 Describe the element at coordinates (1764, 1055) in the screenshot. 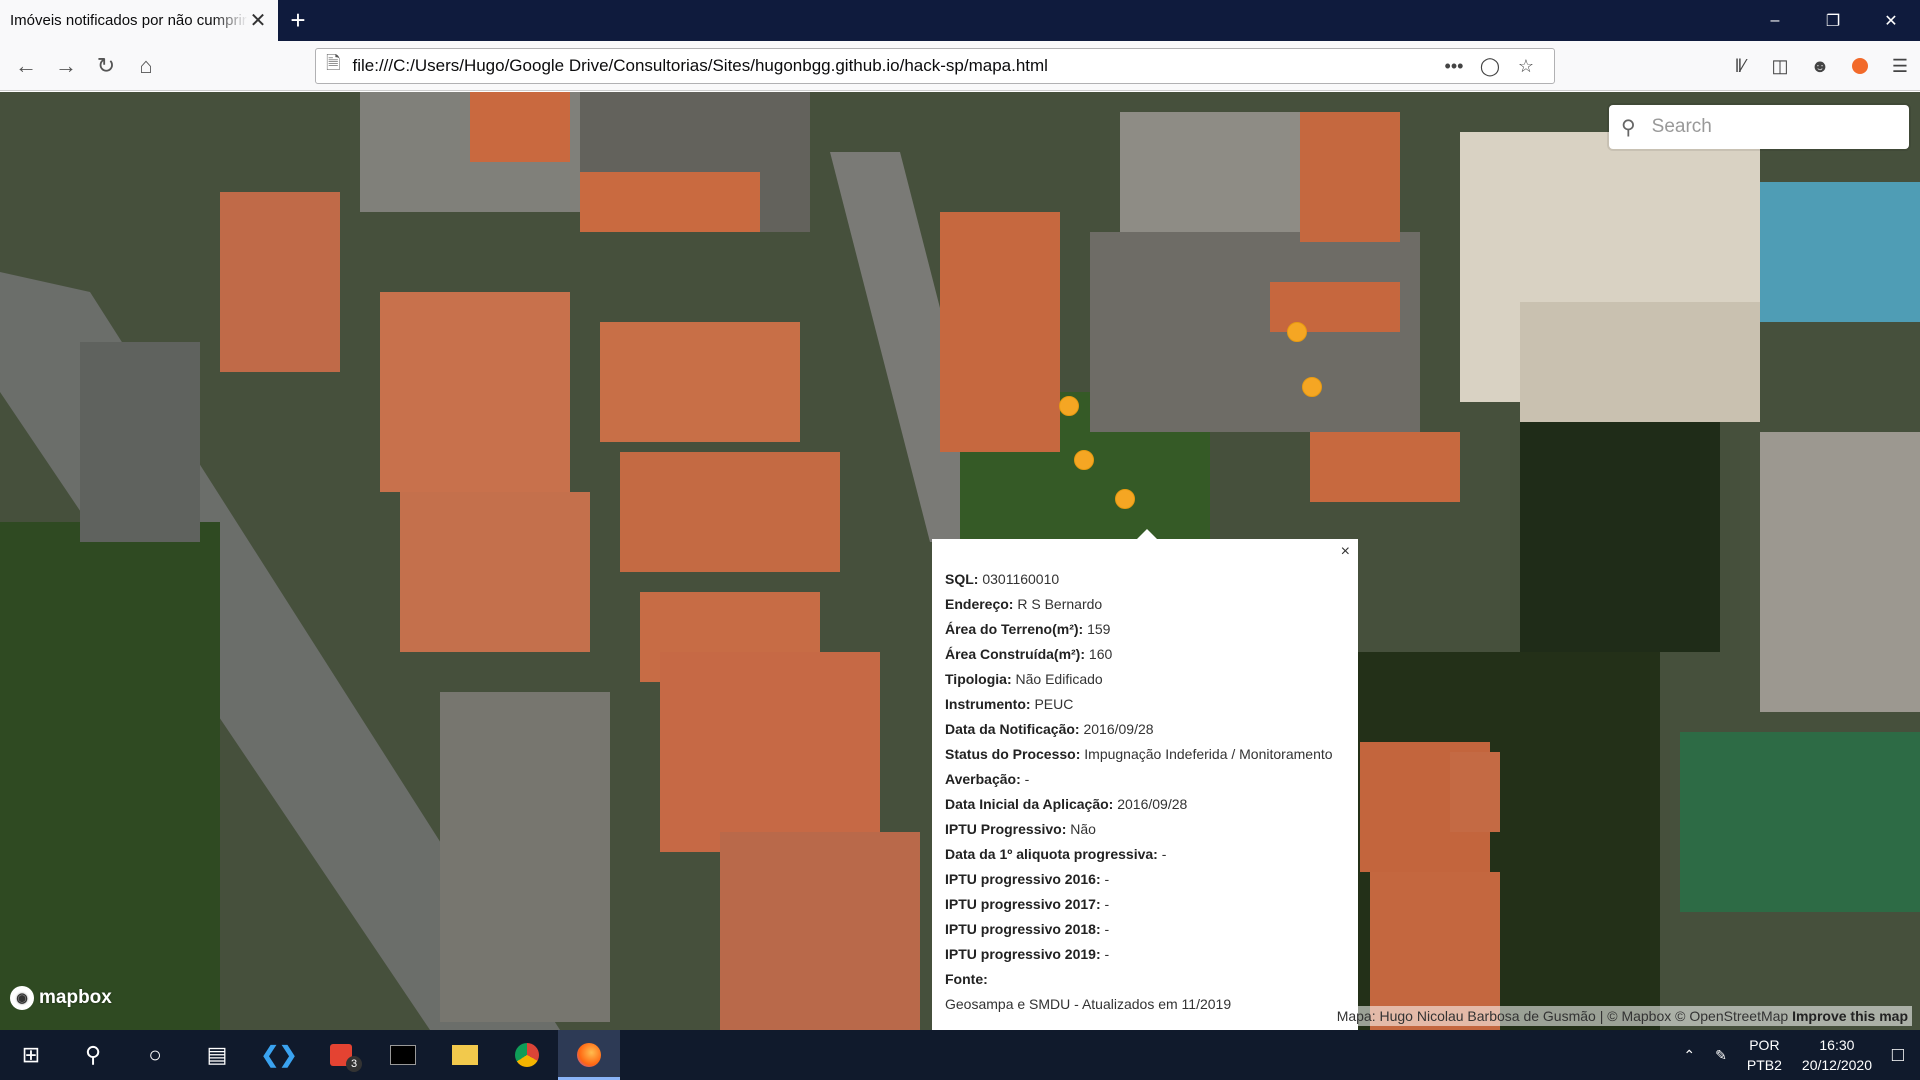

I see `language-indicator: POR PTB2` at that location.